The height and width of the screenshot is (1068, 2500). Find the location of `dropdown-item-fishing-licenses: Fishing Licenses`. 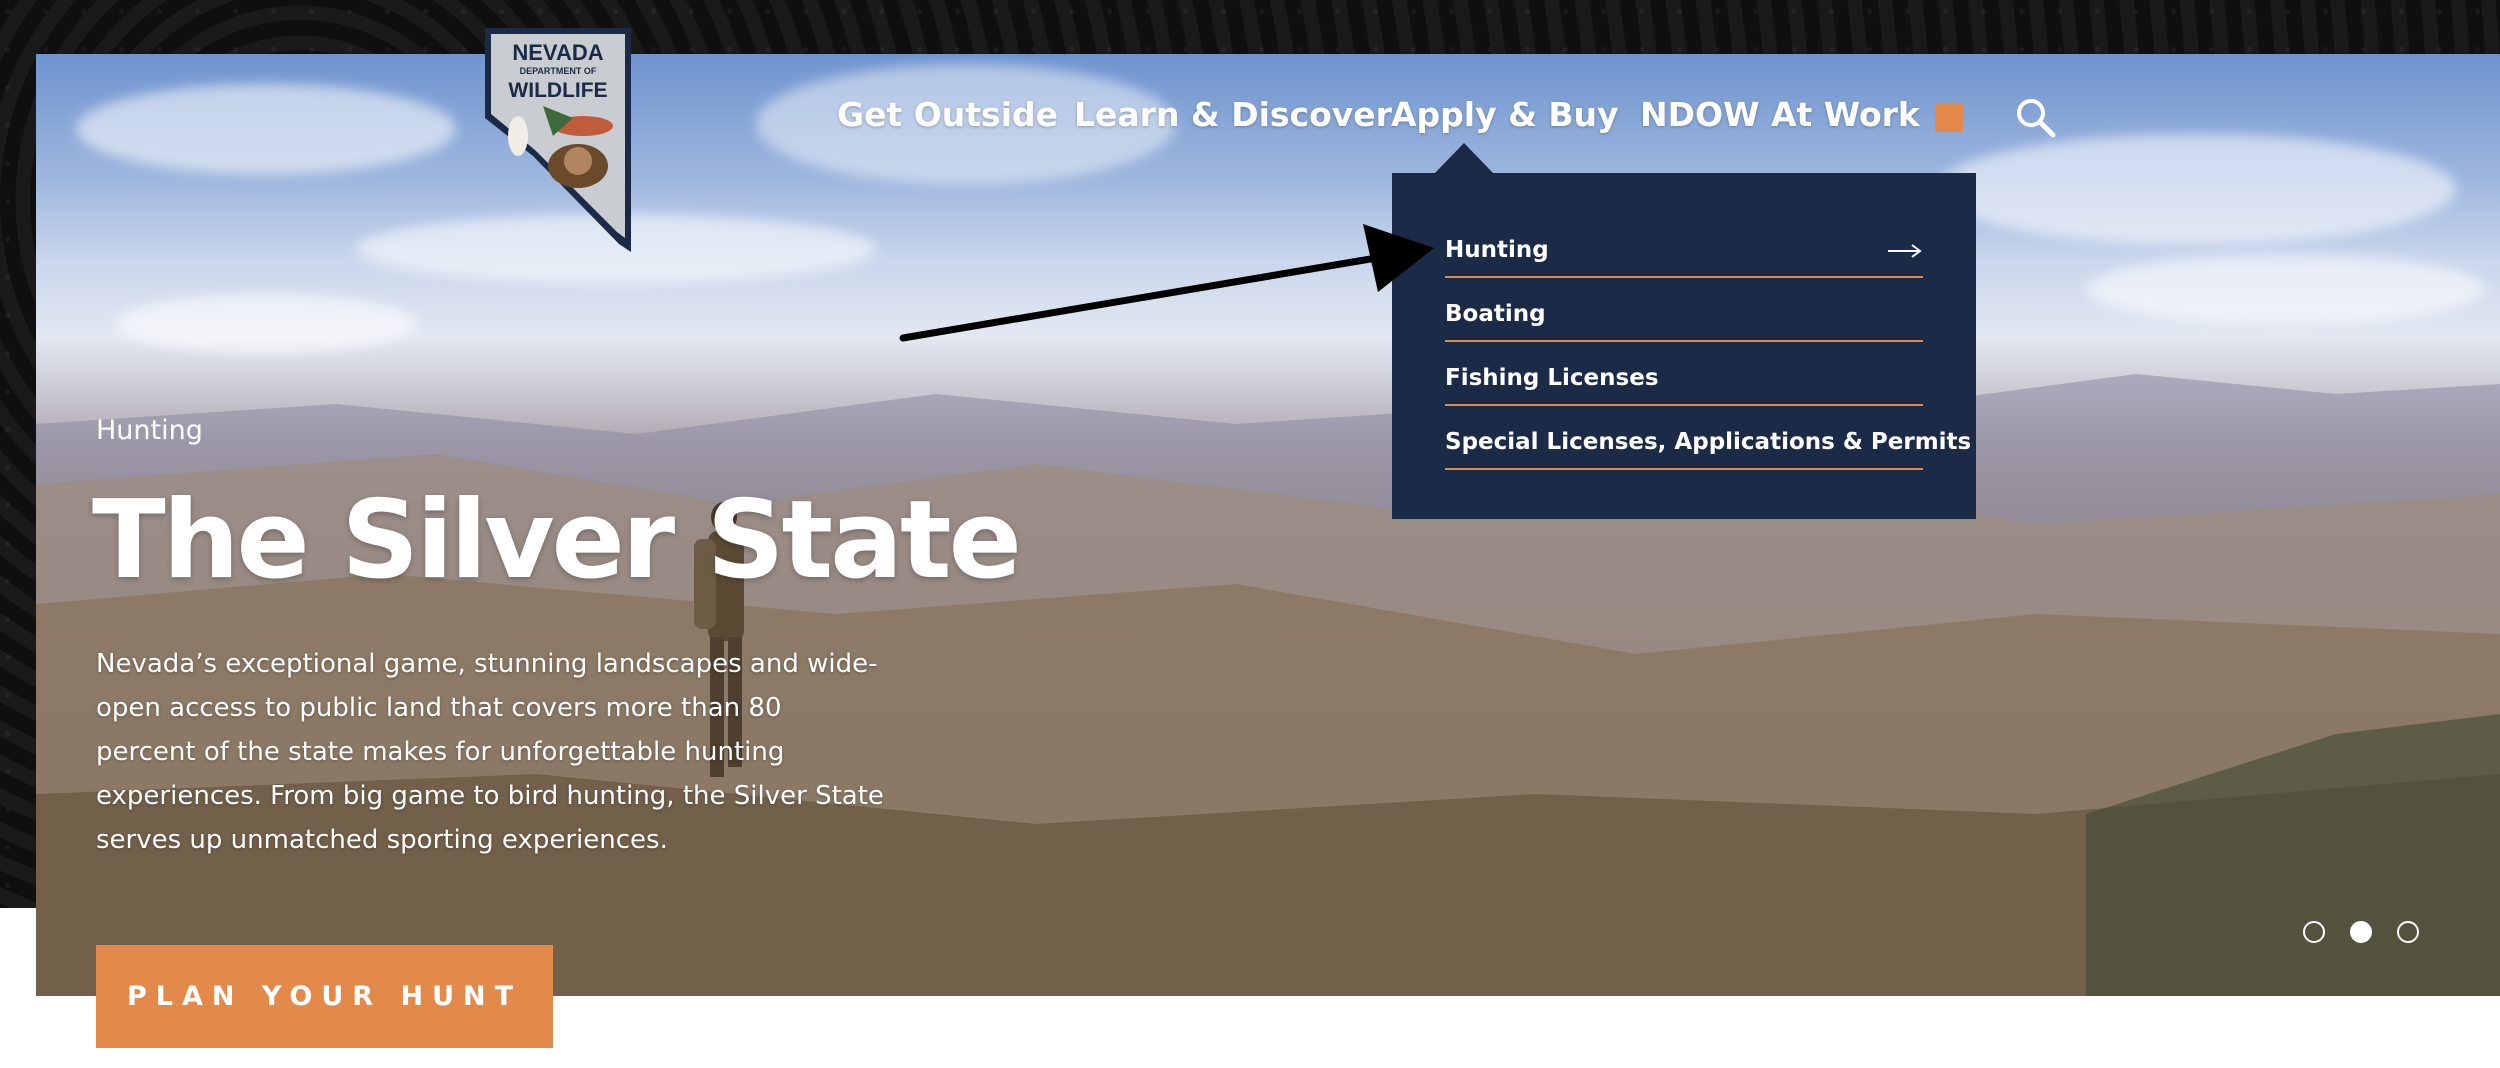

dropdown-item-fishing-licenses: Fishing Licenses is located at coordinates (1684, 383).